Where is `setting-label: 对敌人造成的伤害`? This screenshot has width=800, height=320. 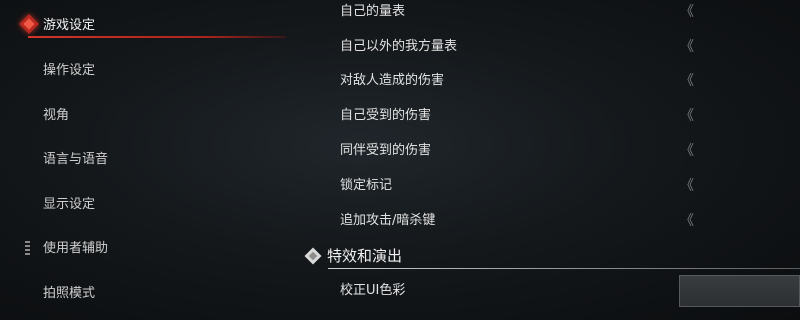
setting-label: 对敌人造成的伤害 is located at coordinates (392, 80).